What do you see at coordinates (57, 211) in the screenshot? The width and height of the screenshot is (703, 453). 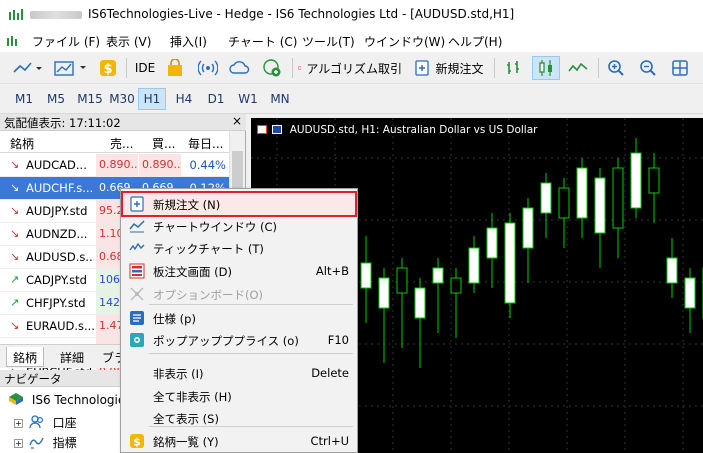 I see `symbol-name: AUDJPY.std` at bounding box center [57, 211].